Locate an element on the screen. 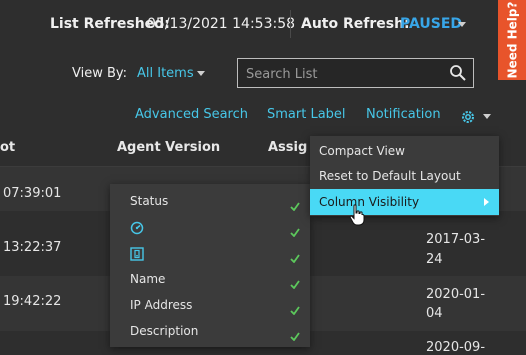 Image resolution: width=526 pixels, height=355 pixels. view-by-label: View By: is located at coordinates (100, 73).